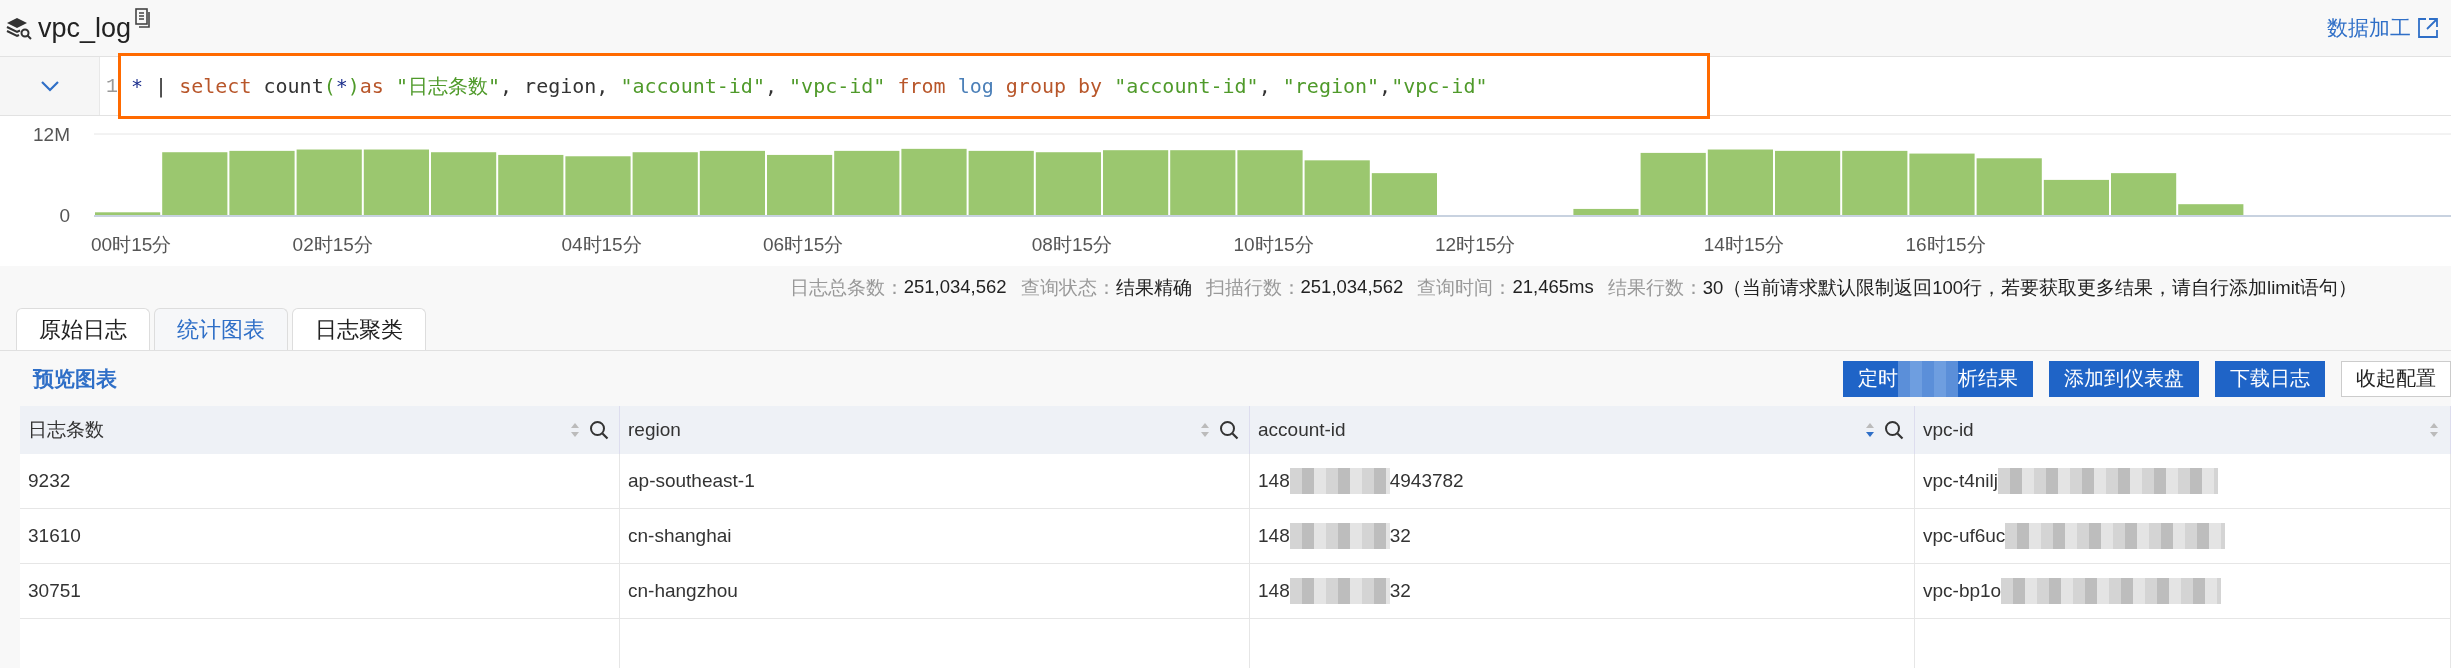  What do you see at coordinates (2183, 481) in the screenshot?
I see `table-cell: vpc-t4nilj` at bounding box center [2183, 481].